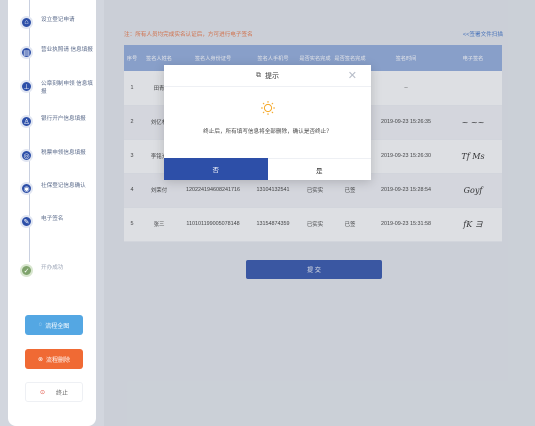 The width and height of the screenshot is (535, 426). I want to click on stamp-icon: ⊥, so click(26, 86).